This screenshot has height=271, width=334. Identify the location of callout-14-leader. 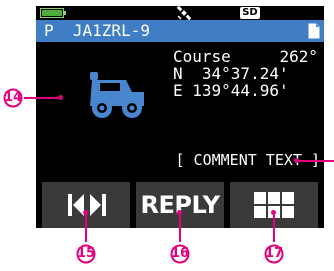
(42, 98).